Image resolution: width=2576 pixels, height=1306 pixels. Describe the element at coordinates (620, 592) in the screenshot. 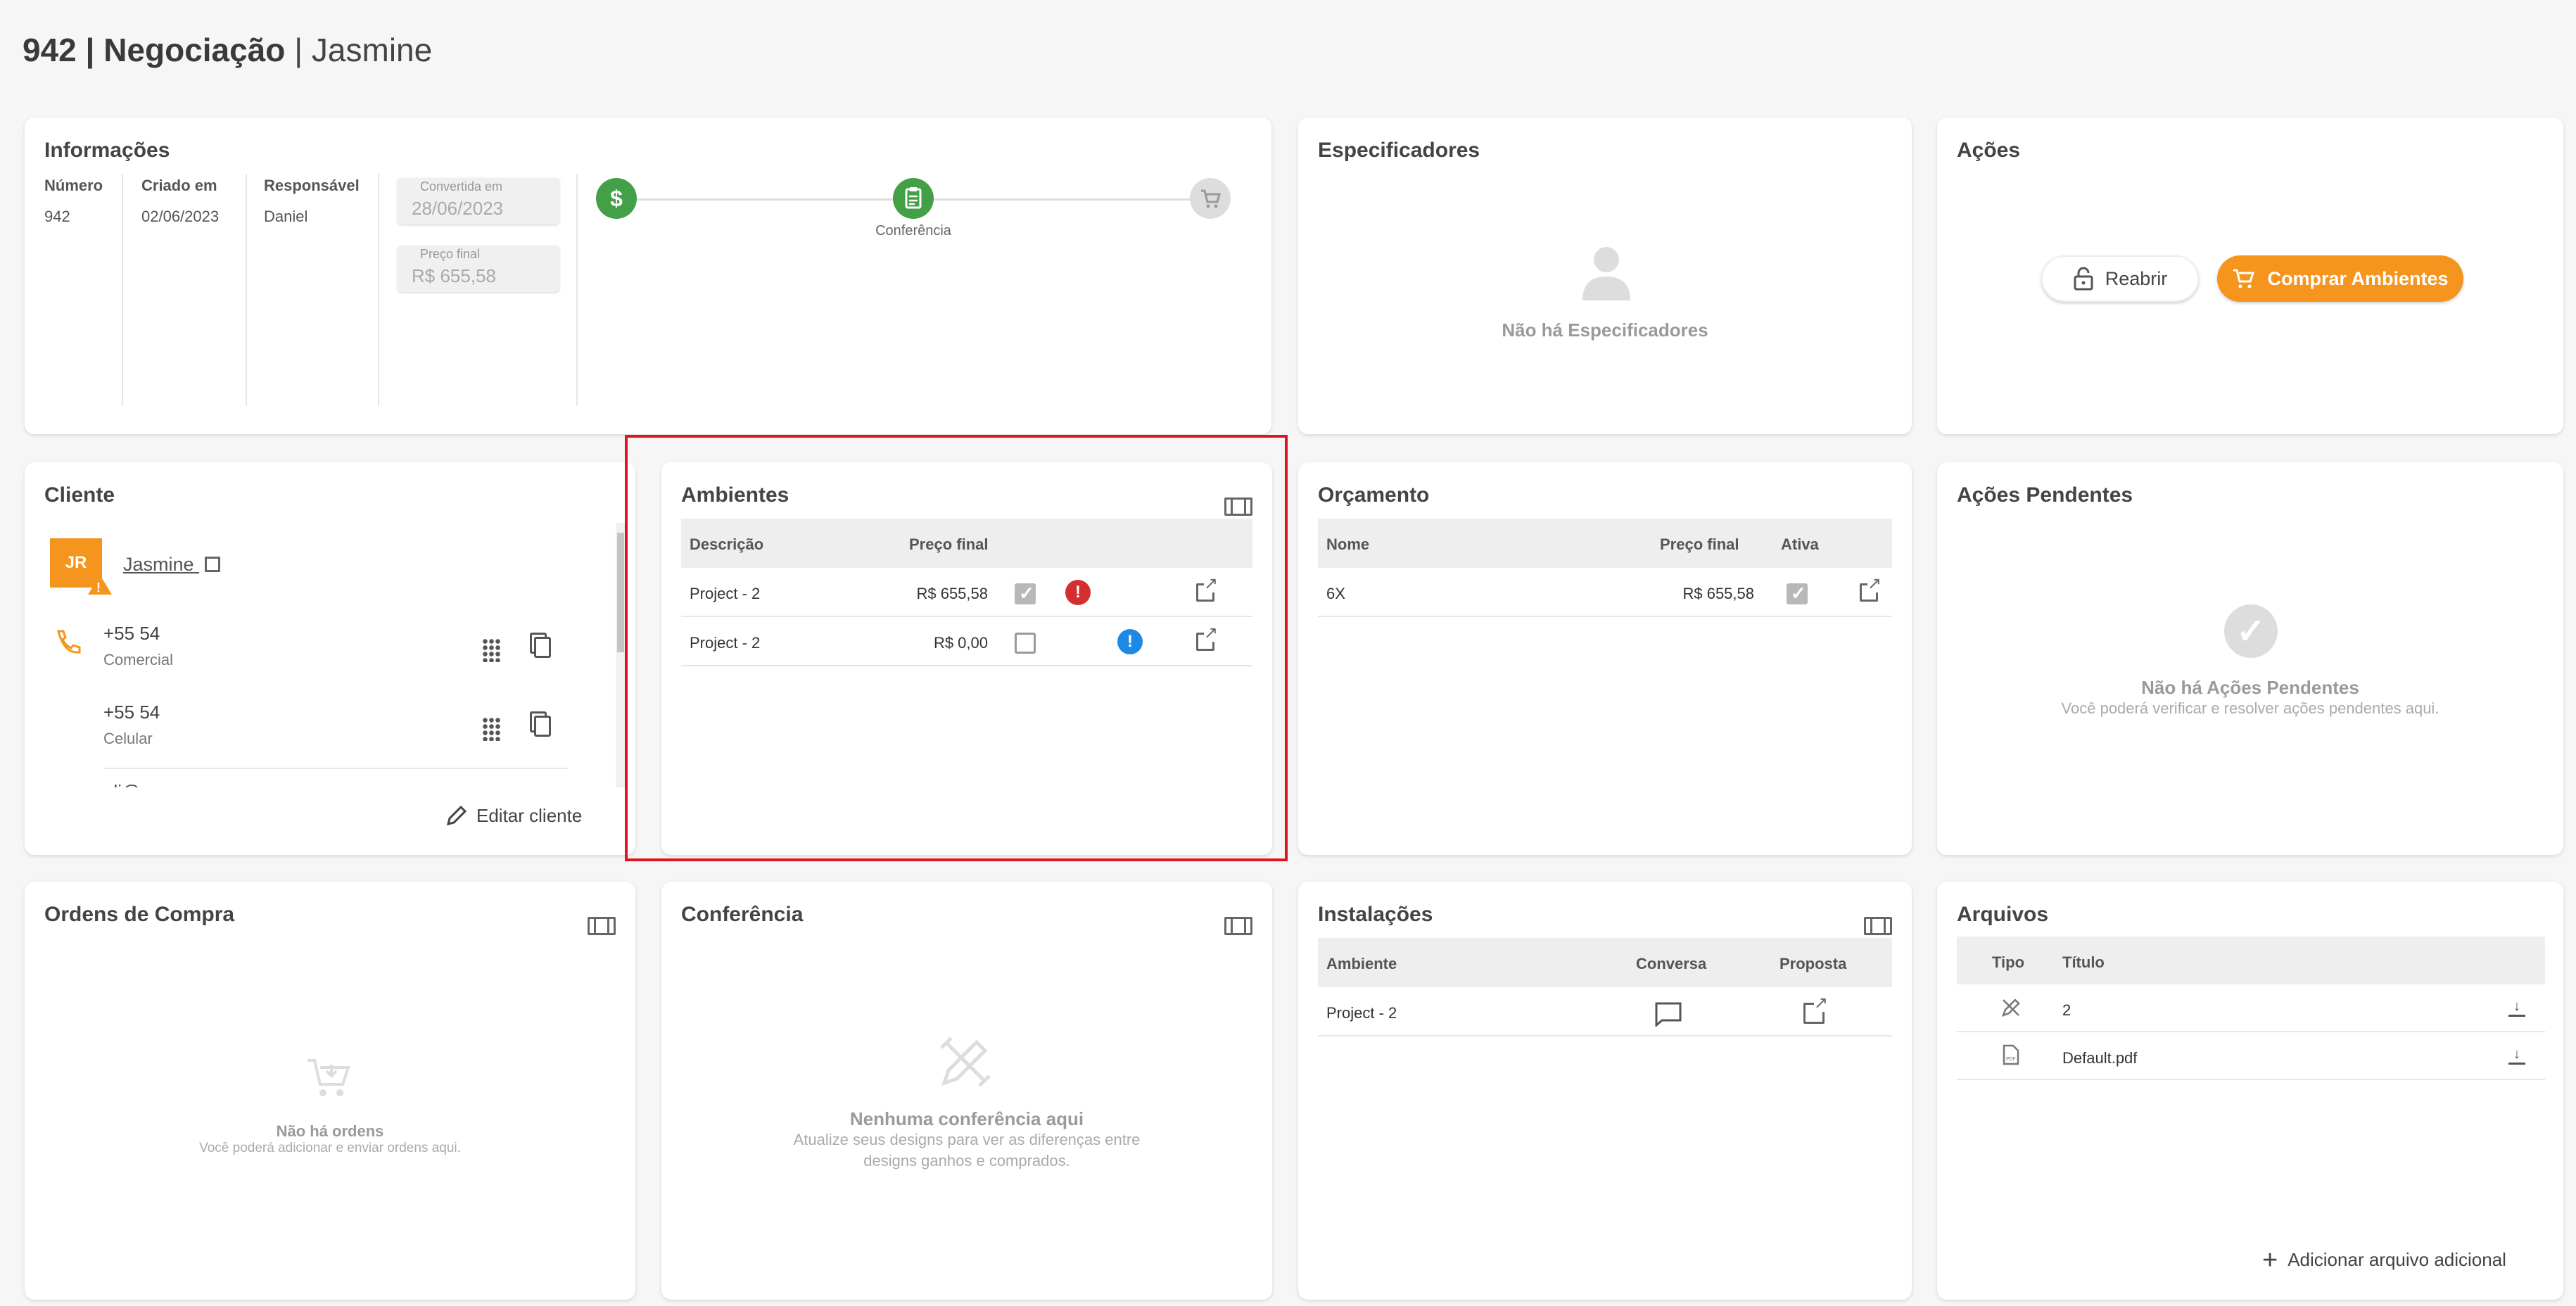

I see `scrollbar-thumb` at that location.